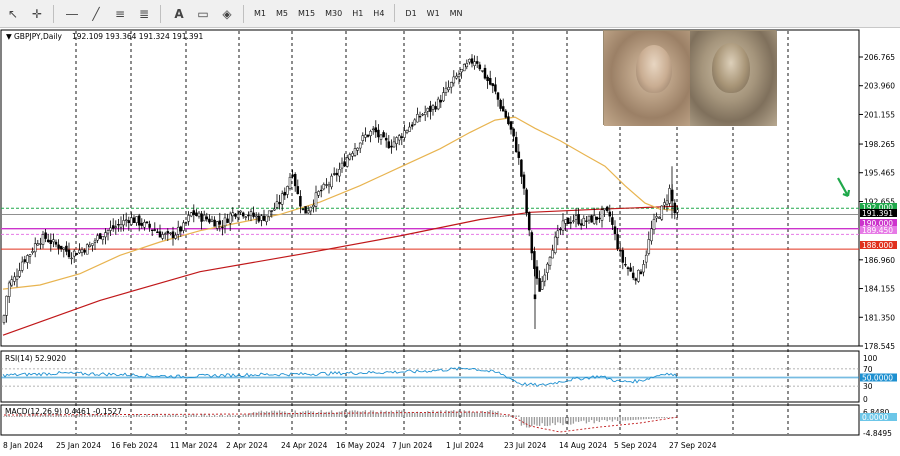  What do you see at coordinates (179, 14) in the screenshot?
I see `text-icon: A` at bounding box center [179, 14].